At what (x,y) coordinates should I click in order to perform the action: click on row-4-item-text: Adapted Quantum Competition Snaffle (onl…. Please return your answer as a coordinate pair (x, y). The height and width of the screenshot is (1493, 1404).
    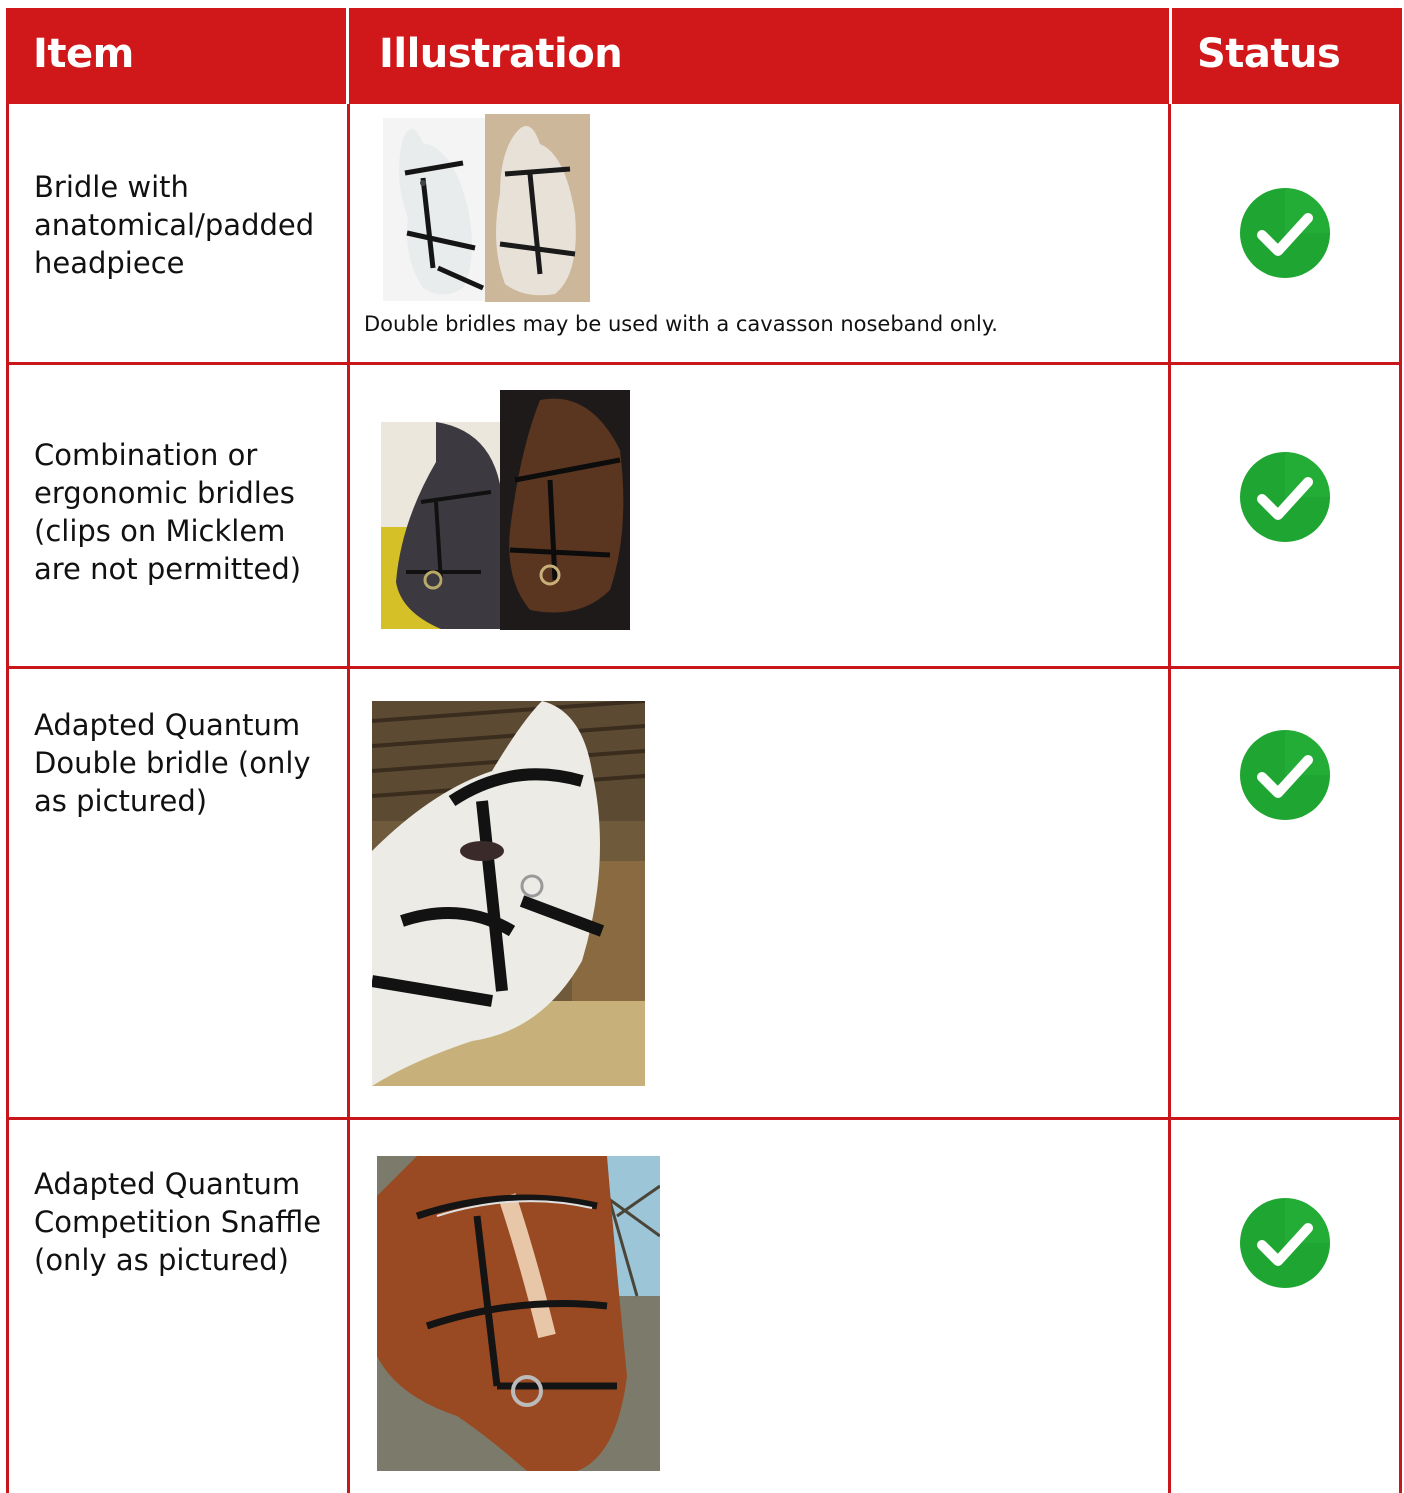
    Looking at the image, I should click on (178, 1222).